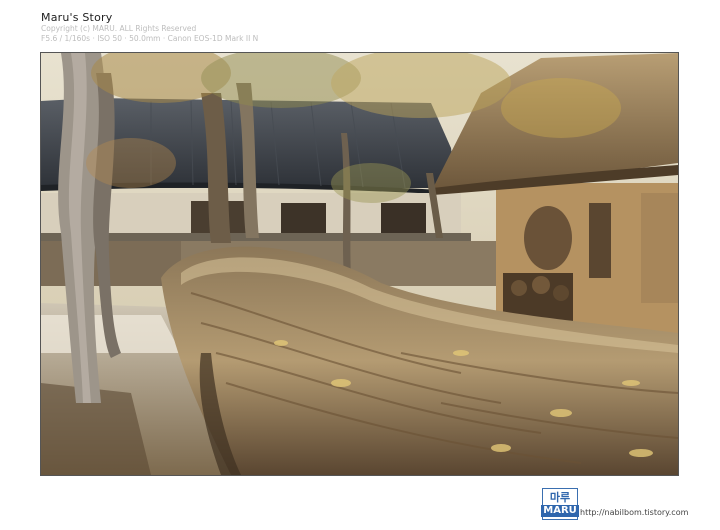 Image resolution: width=720 pixels, height=530 pixels. Describe the element at coordinates (119, 28) in the screenshot. I see `copyright-text: Copyright (c) MARU. ALL Rights Reserved` at that location.